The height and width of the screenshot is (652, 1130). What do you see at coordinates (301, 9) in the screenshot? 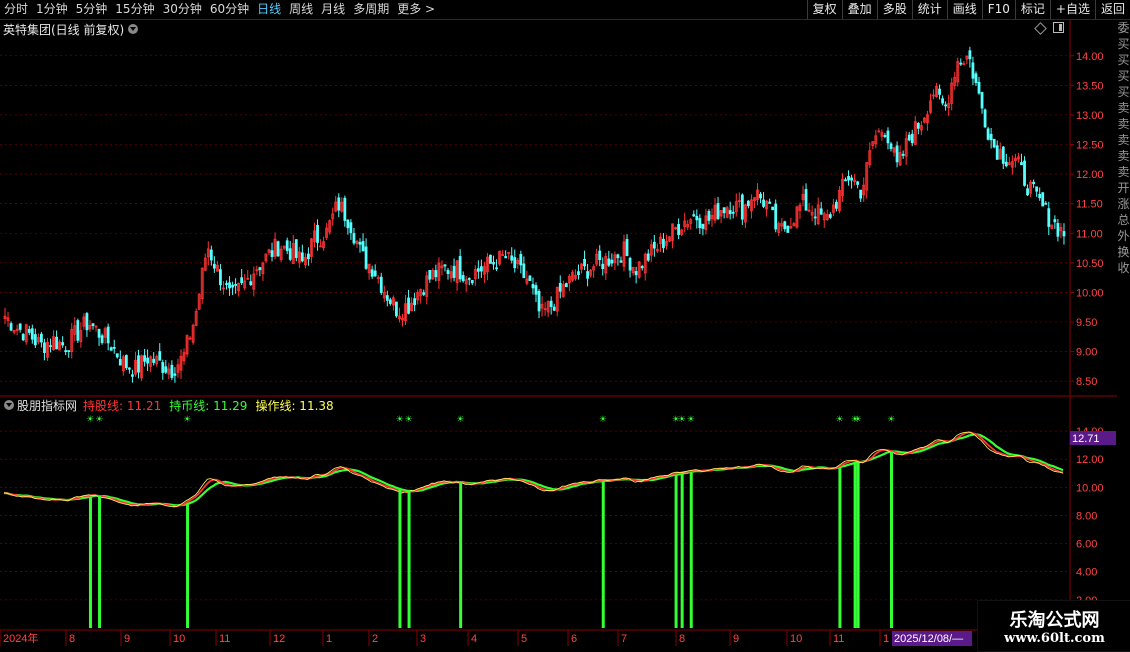
I see `period-tab: 周线` at bounding box center [301, 9].